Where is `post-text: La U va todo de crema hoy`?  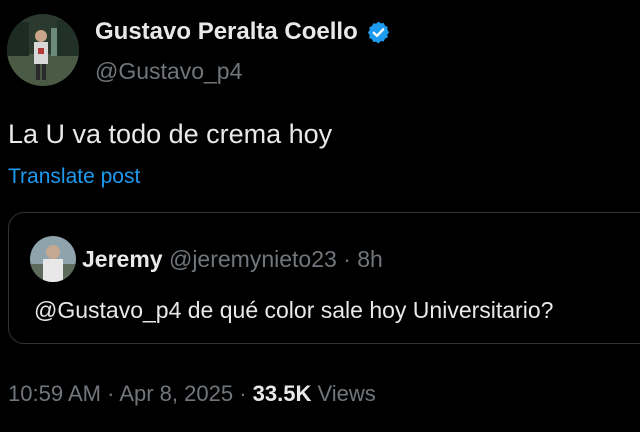 post-text: La U va todo de crema hoy is located at coordinates (170, 134).